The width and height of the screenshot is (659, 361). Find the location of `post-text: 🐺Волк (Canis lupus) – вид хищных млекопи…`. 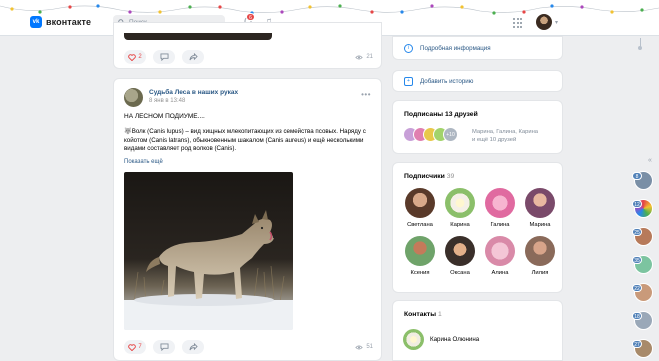

post-text: 🐺Волк (Canis lupus) – вид хищных млекопи… is located at coordinates (245, 140).